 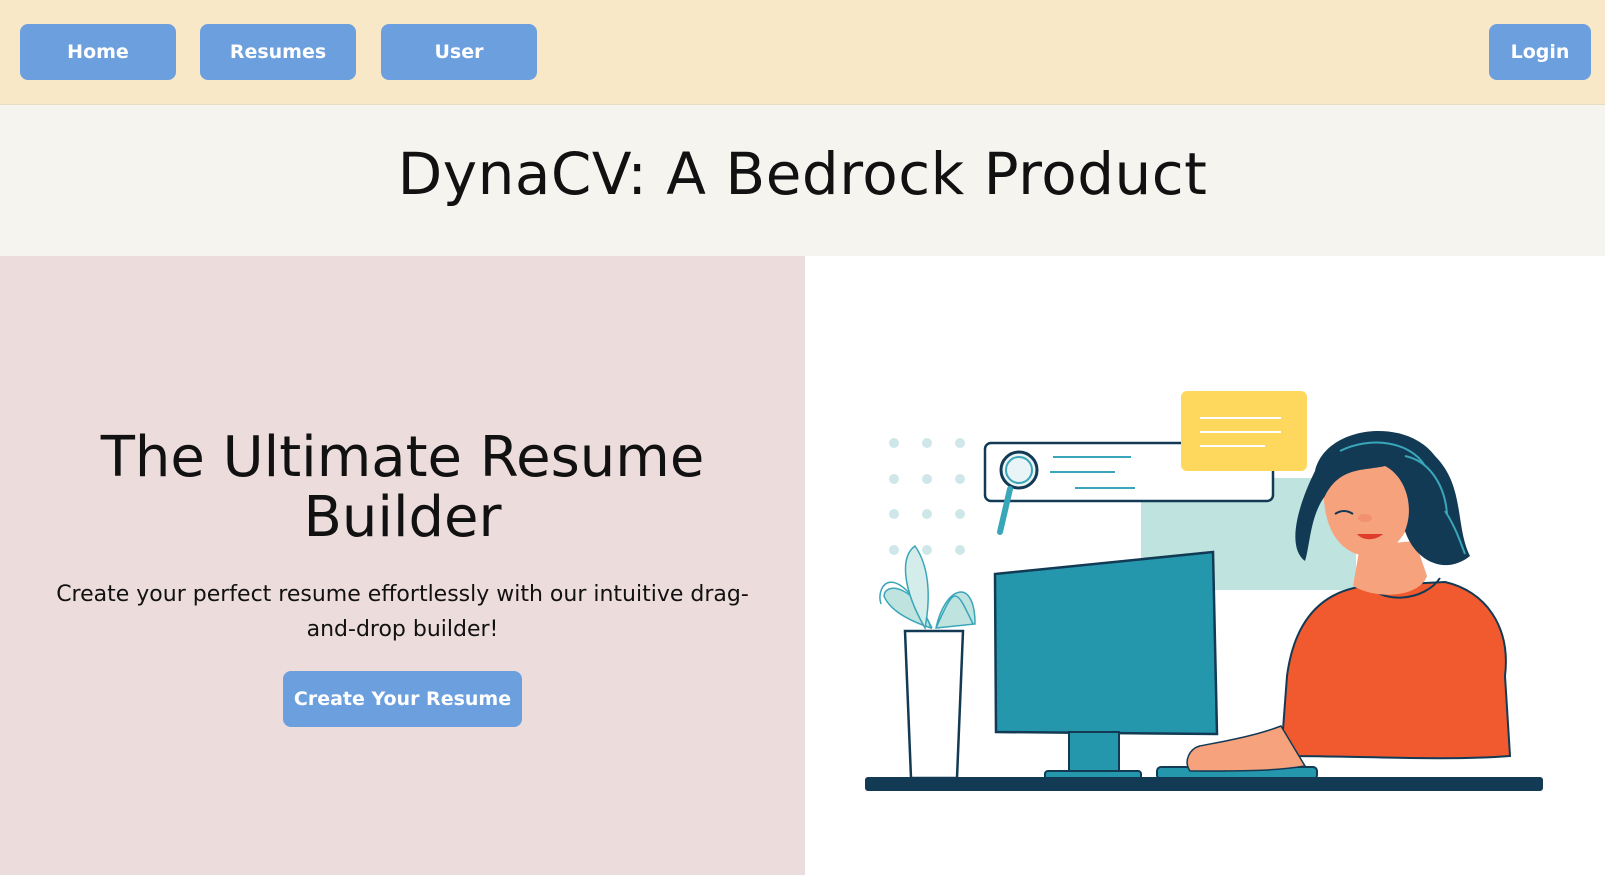 What do you see at coordinates (278, 52) in the screenshot?
I see `nav-resumes-button: Resumes` at bounding box center [278, 52].